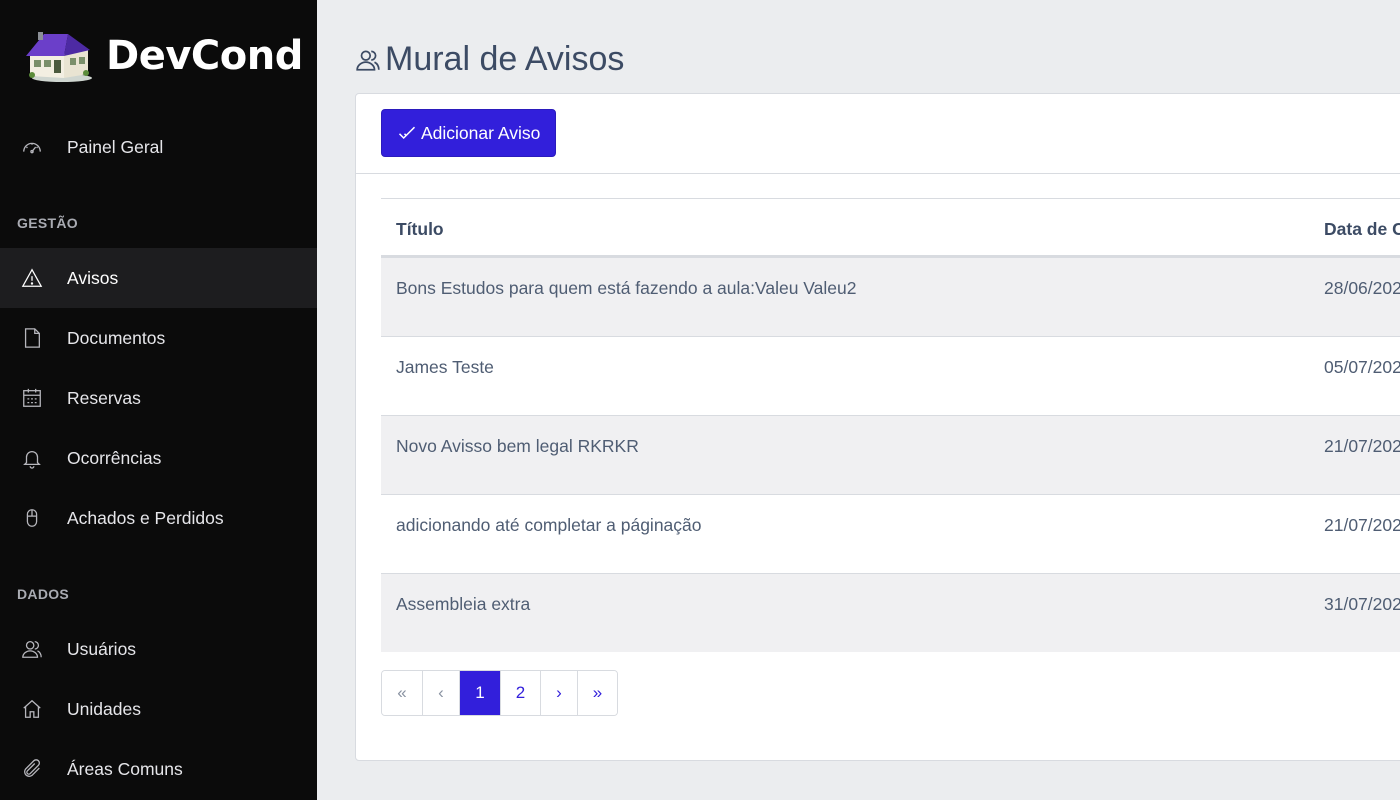 The image size is (1400, 800). I want to click on cell-title: adicionando até completar a páginação, so click(549, 525).